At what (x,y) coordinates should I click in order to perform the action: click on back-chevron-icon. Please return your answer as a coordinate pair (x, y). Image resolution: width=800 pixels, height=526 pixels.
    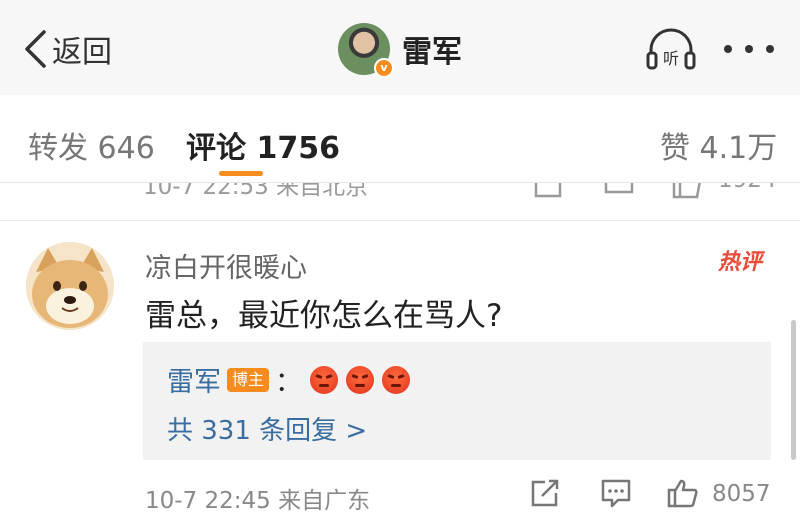
    Looking at the image, I should click on (35, 49).